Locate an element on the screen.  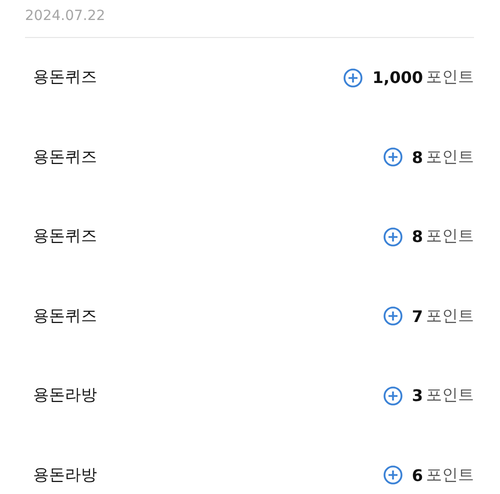
points-amount: 6 is located at coordinates (417, 475).